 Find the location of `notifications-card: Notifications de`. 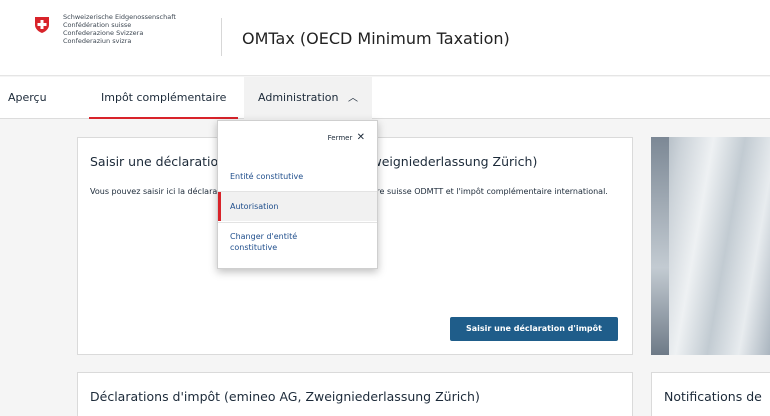

notifications-card: Notifications de is located at coordinates (710, 394).